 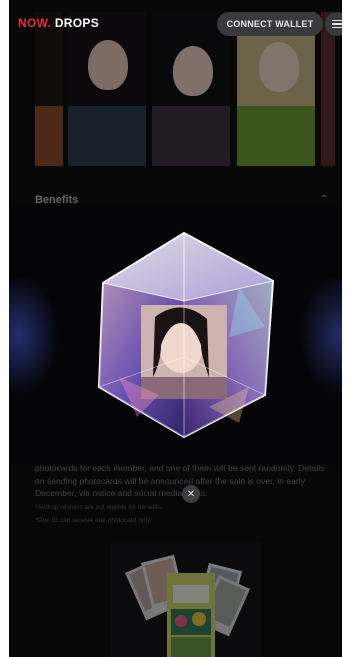 What do you see at coordinates (58, 23) in the screenshot?
I see `site-logo: NOW. DROPS` at bounding box center [58, 23].